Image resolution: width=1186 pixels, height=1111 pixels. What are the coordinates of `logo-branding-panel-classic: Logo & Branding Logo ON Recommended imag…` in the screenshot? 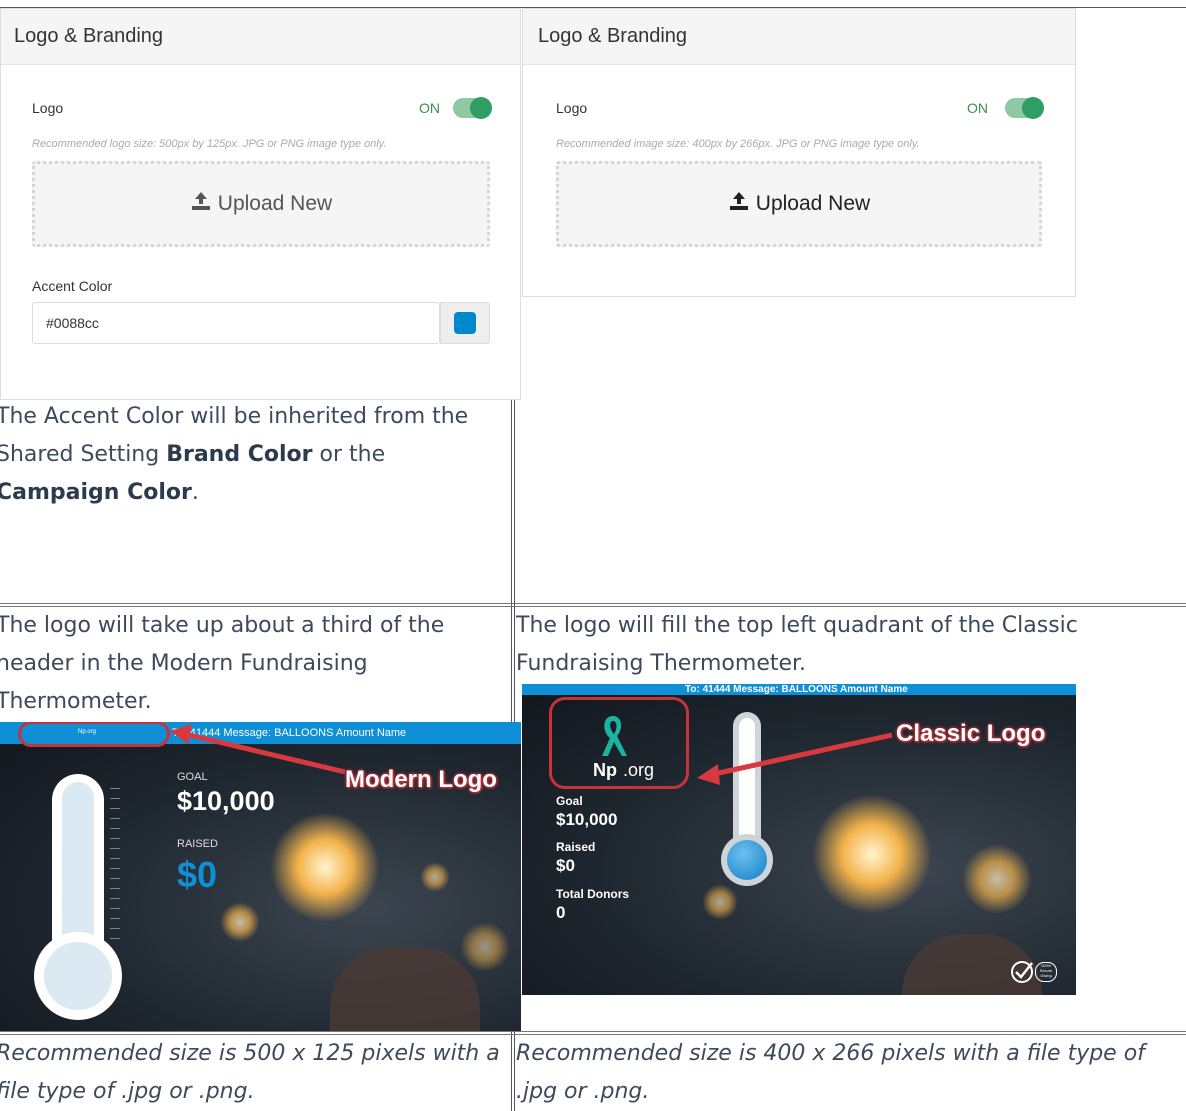 It's located at (799, 152).